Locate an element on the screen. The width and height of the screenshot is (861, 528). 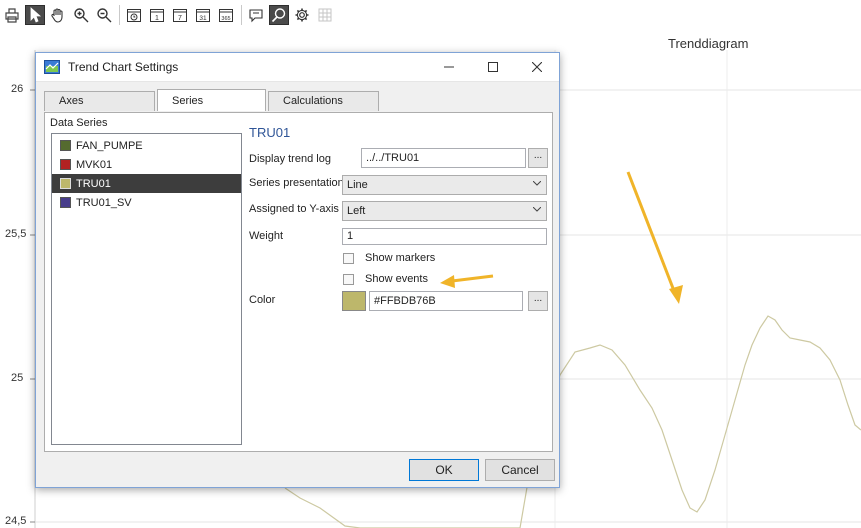
data-series-list: FAN_PUMPE MVK01 TRU01 TRU01_SV is located at coordinates (146, 289).